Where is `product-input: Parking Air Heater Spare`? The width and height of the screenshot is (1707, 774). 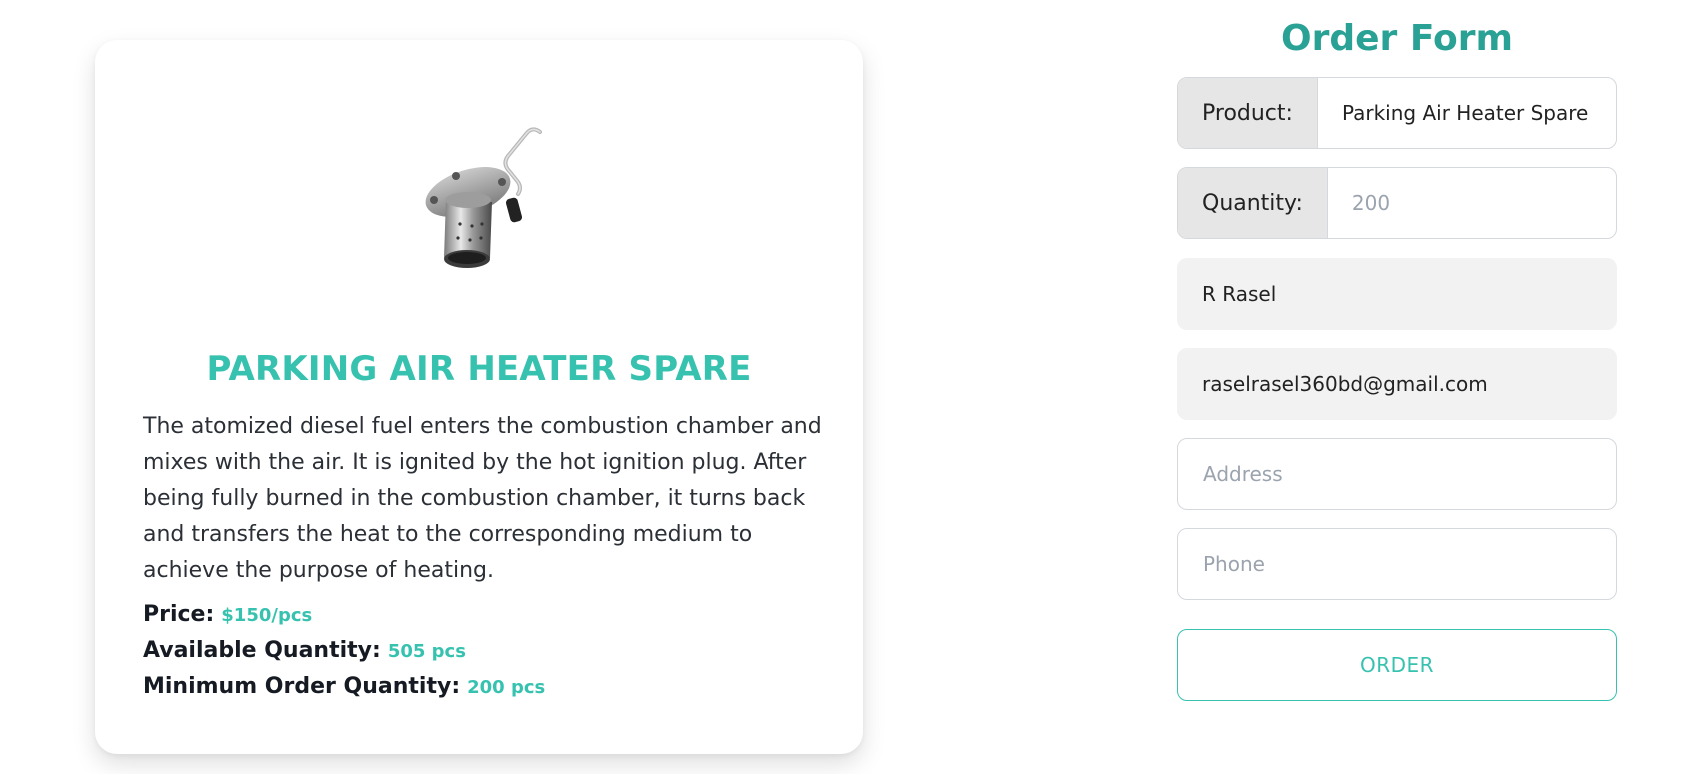 product-input: Parking Air Heater Spare is located at coordinates (1453, 113).